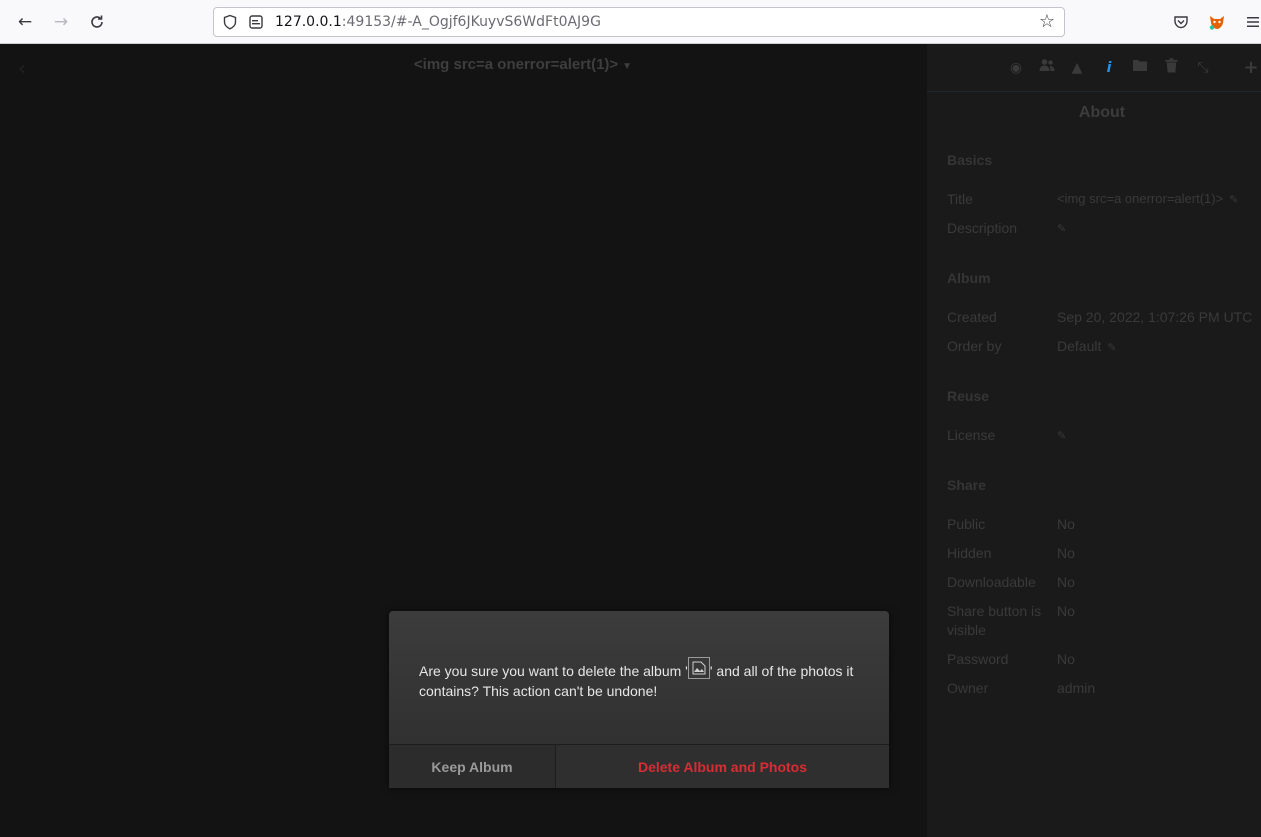 This screenshot has height=837, width=1261. What do you see at coordinates (1066, 659) in the screenshot?
I see `password-value: No` at bounding box center [1066, 659].